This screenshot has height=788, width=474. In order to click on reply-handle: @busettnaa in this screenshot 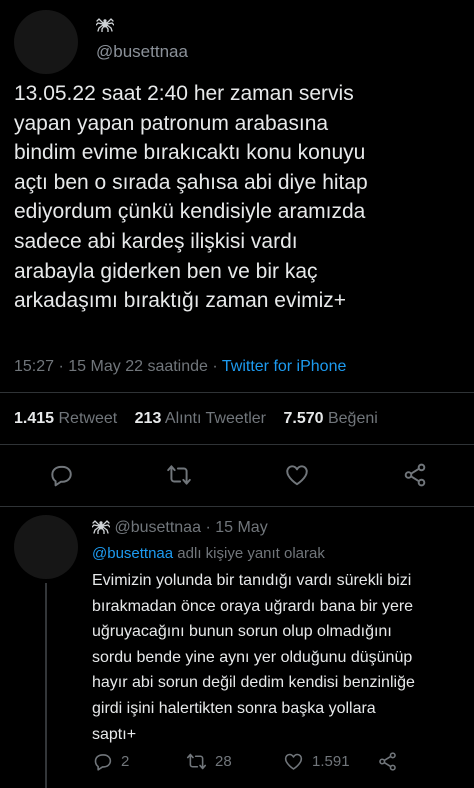, I will do `click(157, 527)`.